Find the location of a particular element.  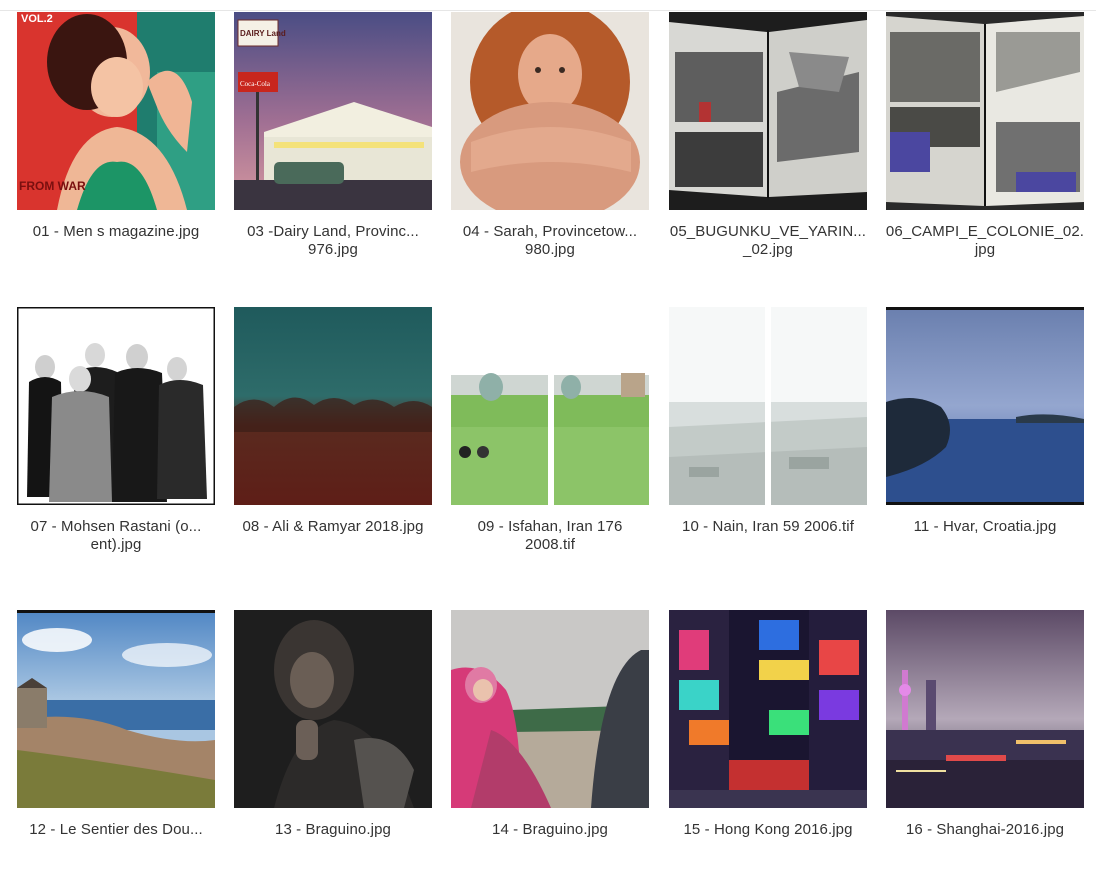

gallery-item: 16 - Shanghai-2016.jpg is located at coordinates (985, 750).